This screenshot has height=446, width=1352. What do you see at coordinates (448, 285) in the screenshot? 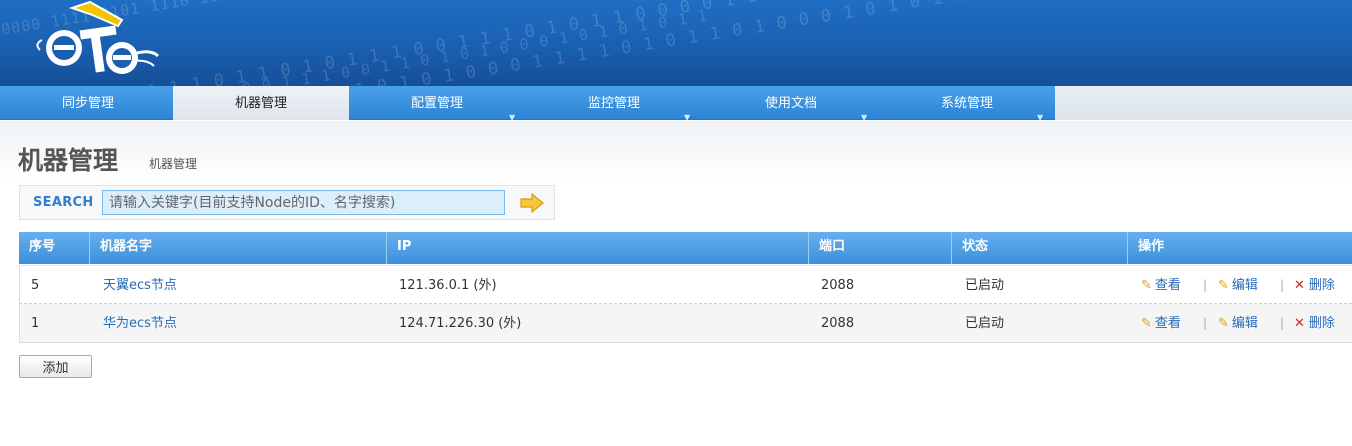
I see `cell-ip: 121.36.0.1 (外)` at bounding box center [448, 285].